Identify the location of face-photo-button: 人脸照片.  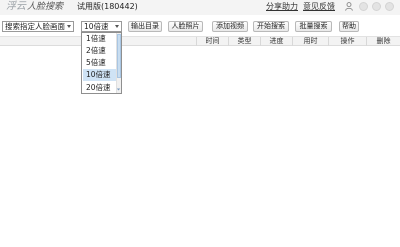
(185, 26).